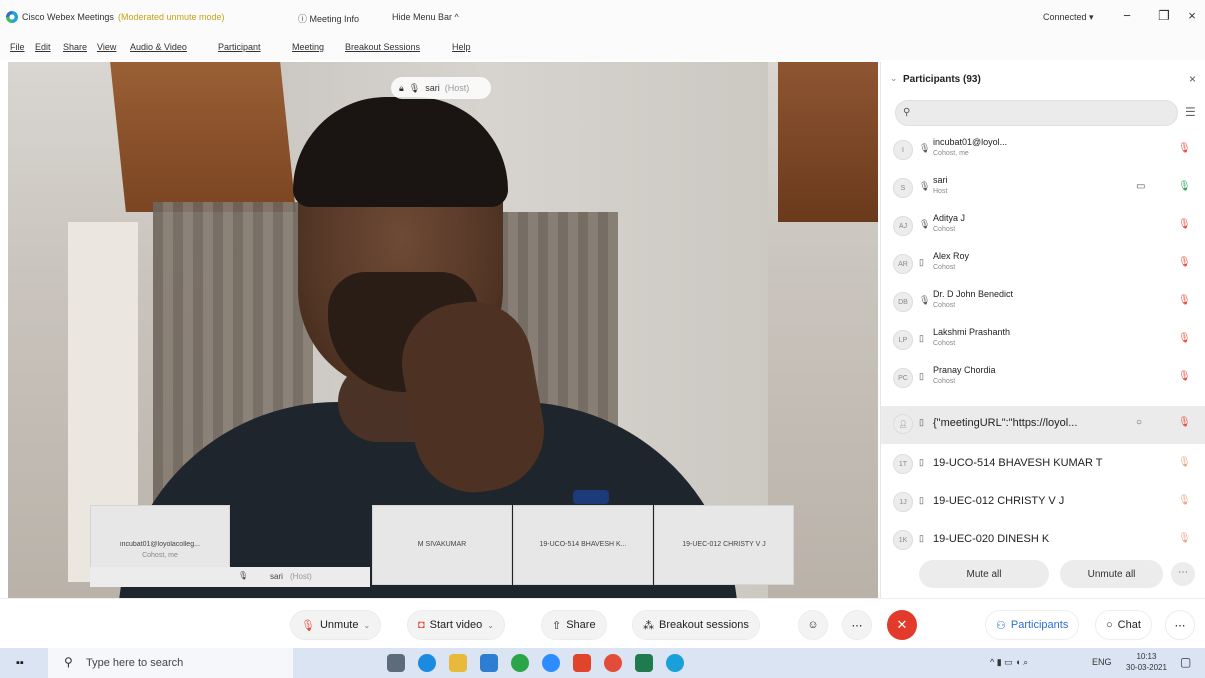 This screenshot has width=1205, height=678. I want to click on tray-icons: ^ ▮ ▭ ◖ ⌕, so click(1009, 662).